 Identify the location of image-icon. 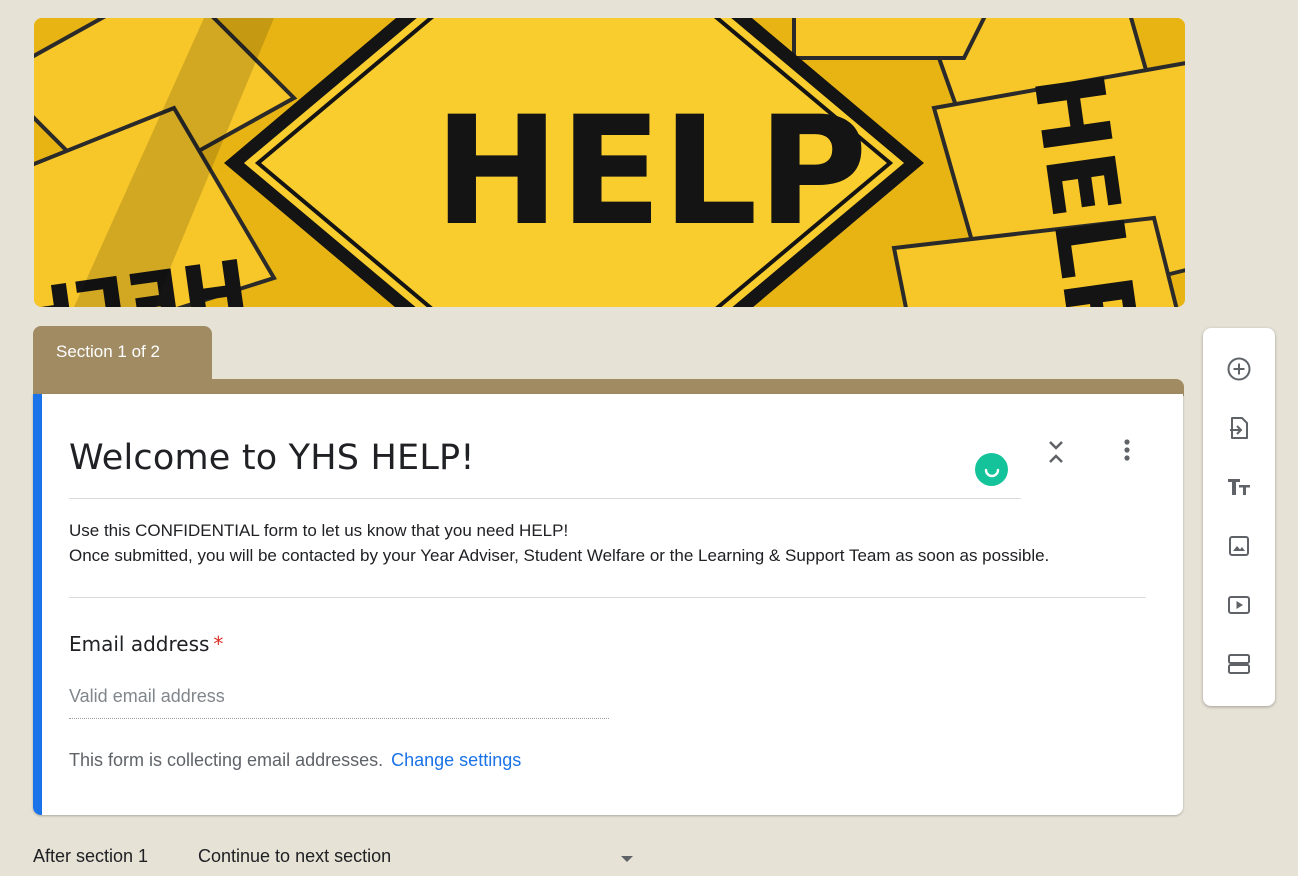
(1239, 546).